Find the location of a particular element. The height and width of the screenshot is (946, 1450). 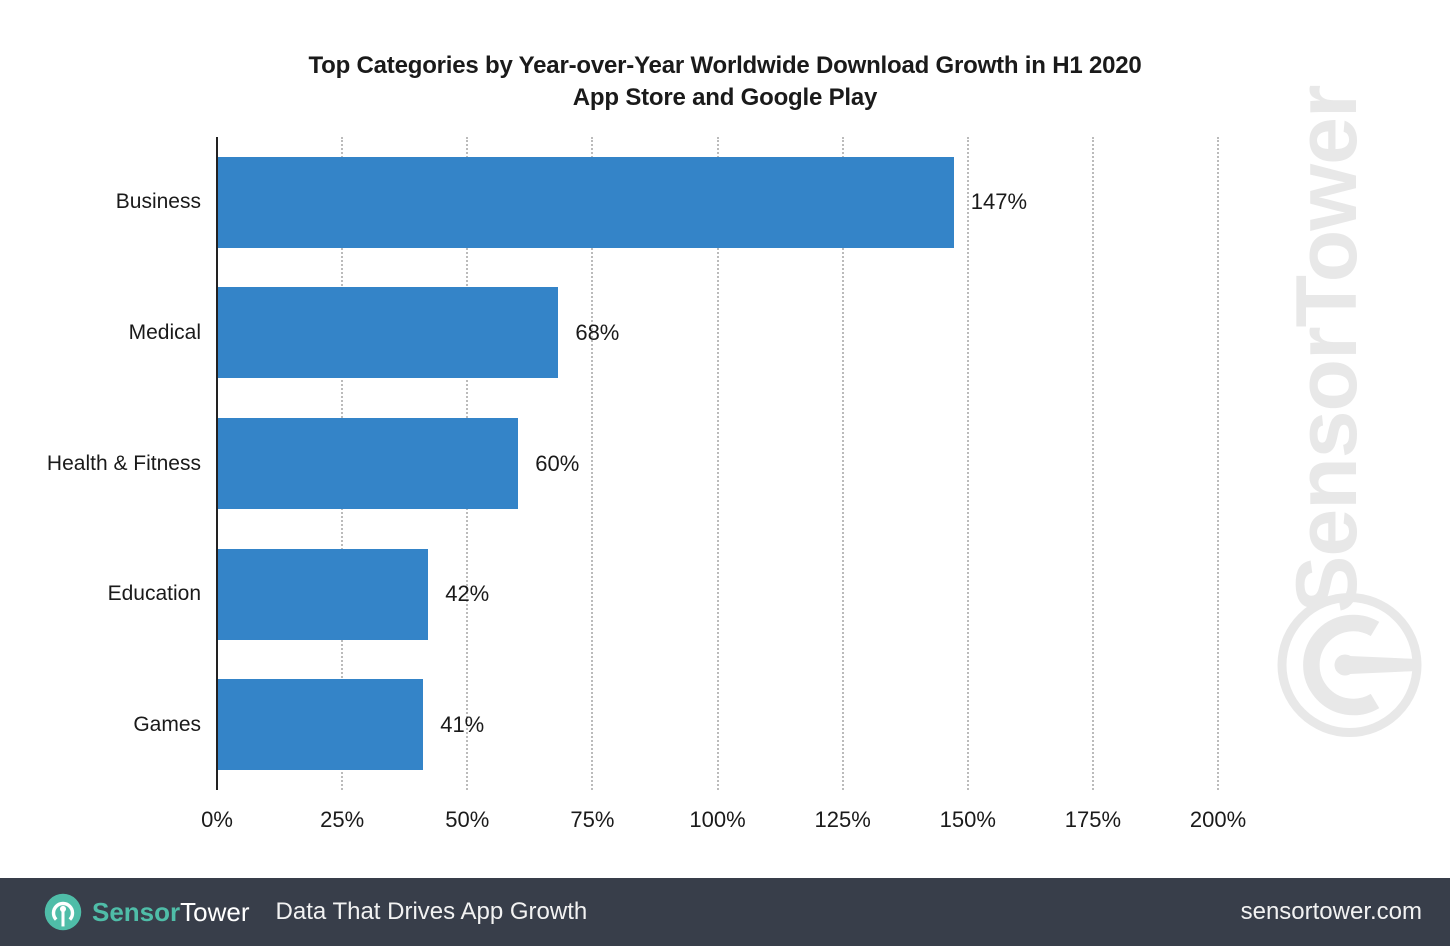

category-label: Business is located at coordinates (158, 202).